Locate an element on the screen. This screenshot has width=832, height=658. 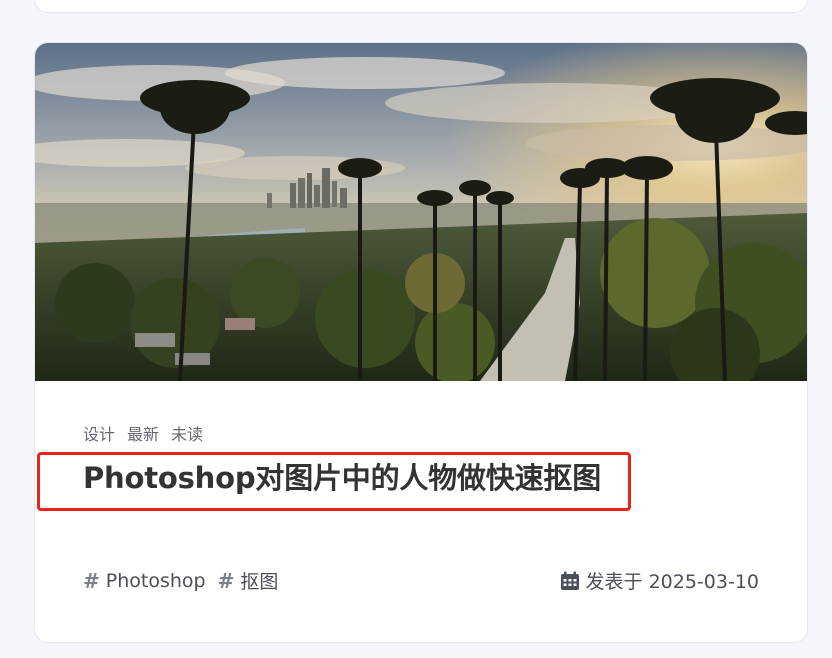
category-link-latest: 最新 is located at coordinates (143, 433).